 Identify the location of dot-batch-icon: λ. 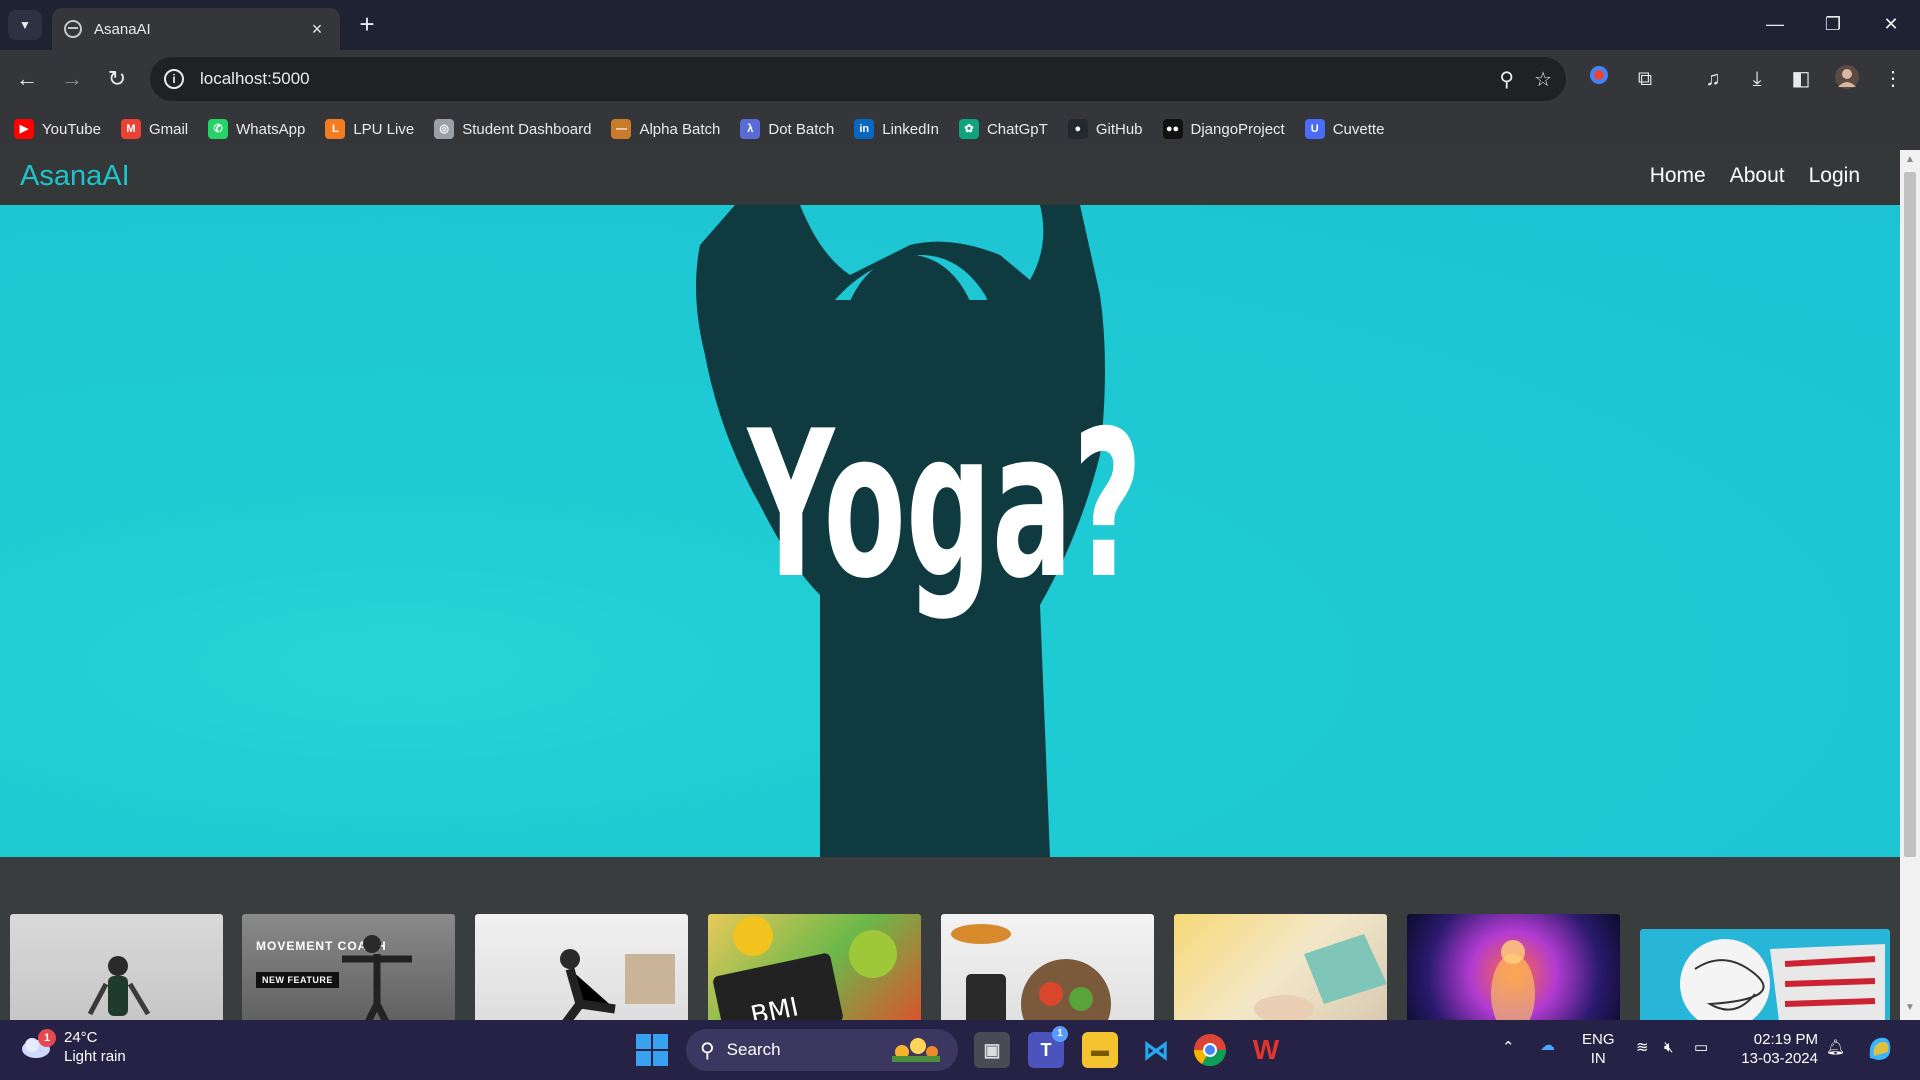
(750, 129).